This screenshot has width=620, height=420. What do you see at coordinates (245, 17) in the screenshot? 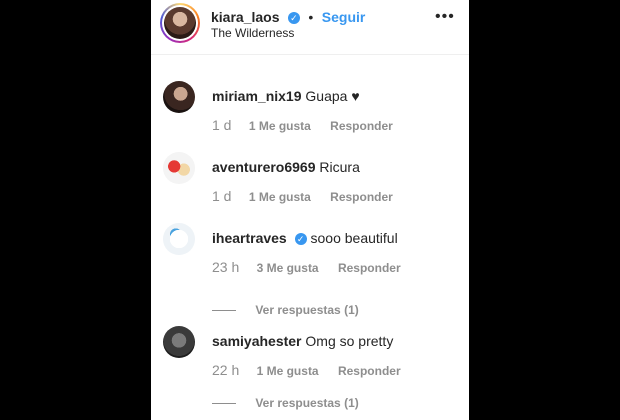
I see `owner-username: kiara_laos` at bounding box center [245, 17].